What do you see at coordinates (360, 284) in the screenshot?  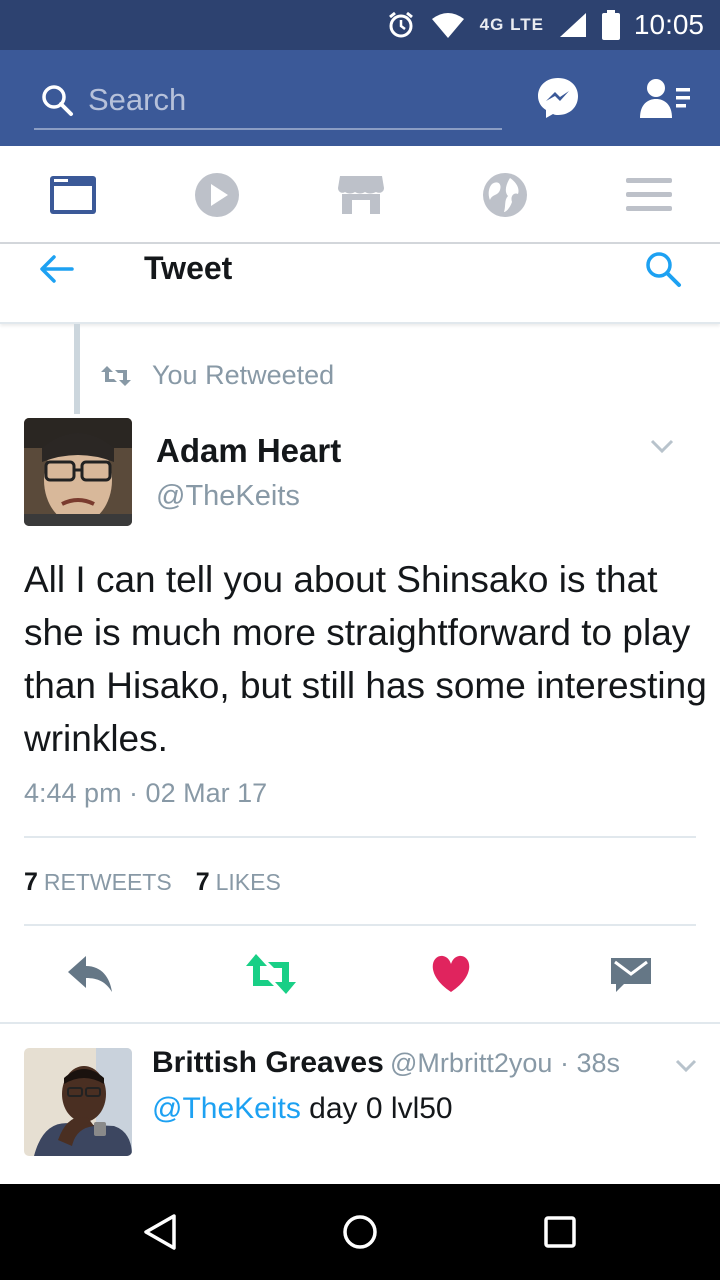 I see `tweet-header` at bounding box center [360, 284].